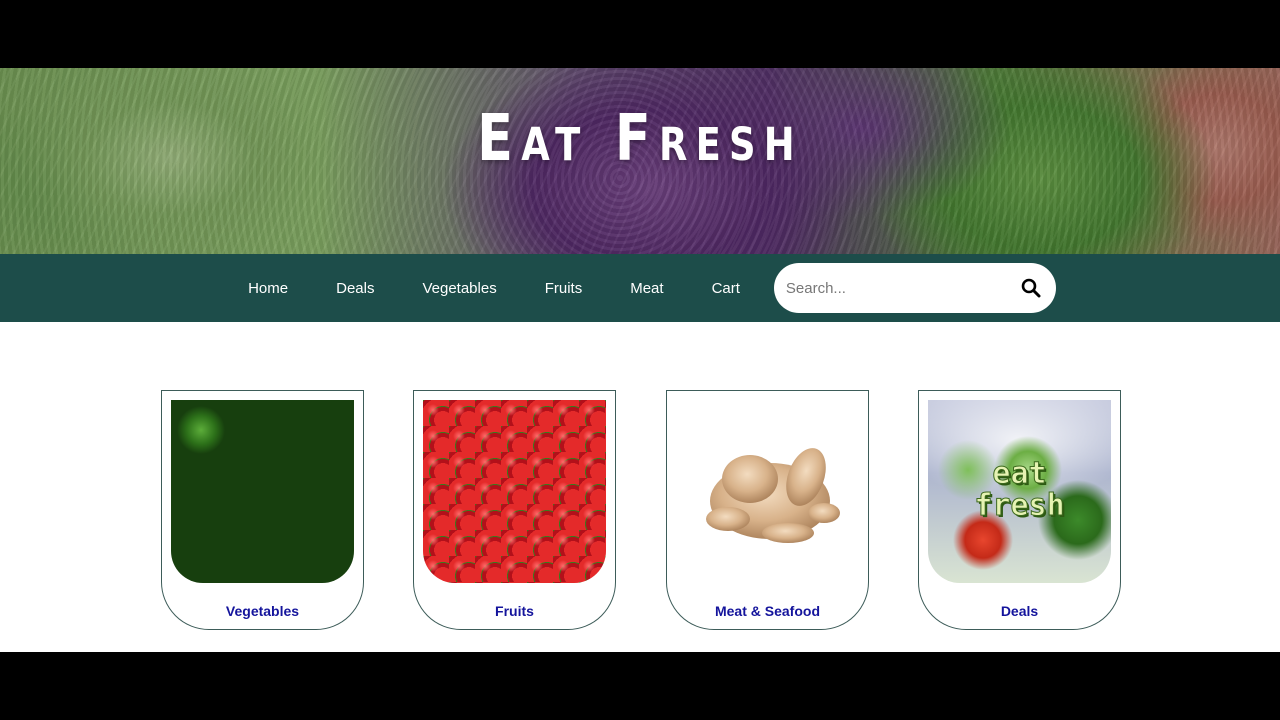 The height and width of the screenshot is (720, 1280). Describe the element at coordinates (640, 139) in the screenshot. I see `hero-title: Eat Fresh` at that location.